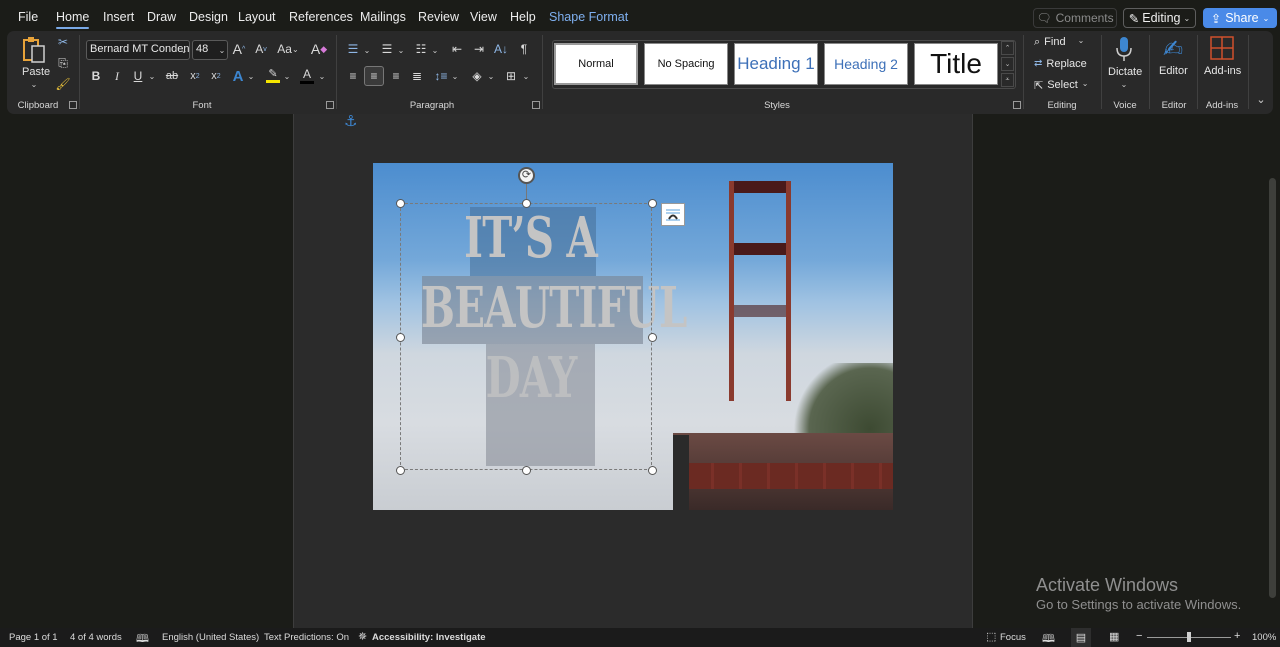  Describe the element at coordinates (652, 337) in the screenshot. I see `resize-handle-right` at that location.